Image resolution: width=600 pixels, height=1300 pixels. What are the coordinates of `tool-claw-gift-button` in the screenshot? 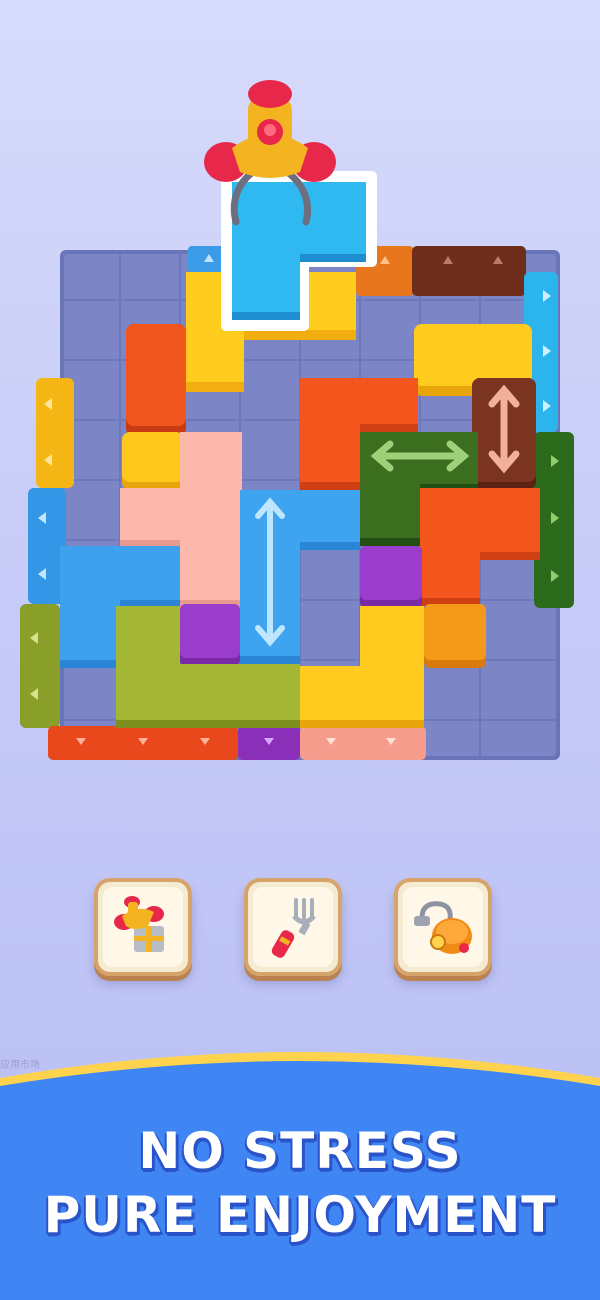 It's located at (143, 927).